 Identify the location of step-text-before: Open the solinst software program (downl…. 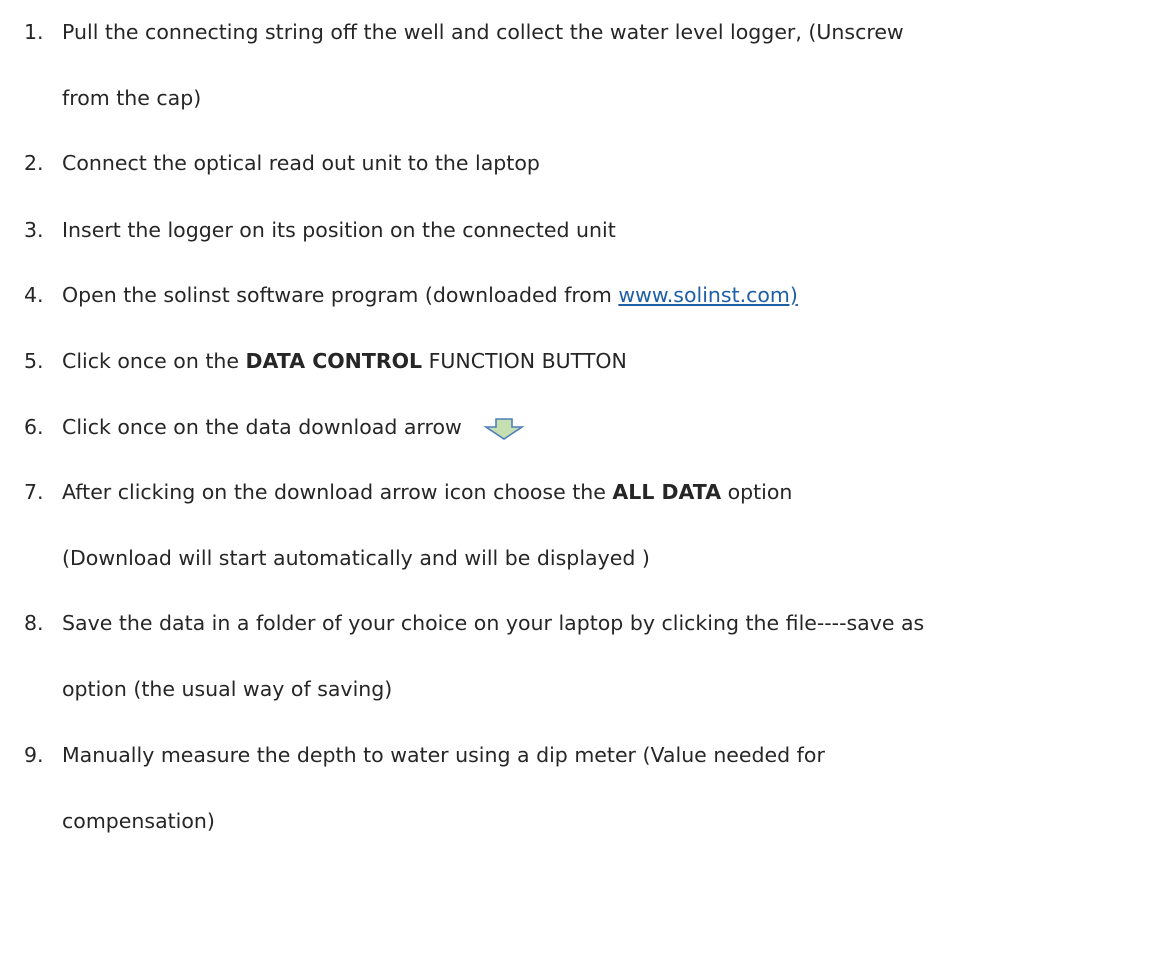
(340, 295).